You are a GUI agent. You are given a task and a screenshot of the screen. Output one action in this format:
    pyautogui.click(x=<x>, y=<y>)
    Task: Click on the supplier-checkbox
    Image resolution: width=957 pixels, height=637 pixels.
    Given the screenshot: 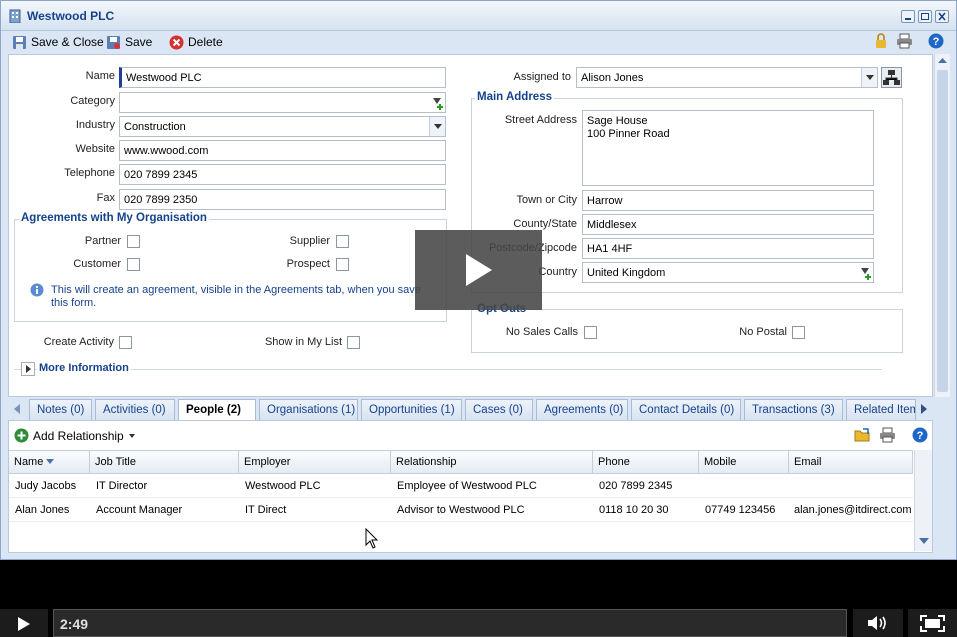 What is the action you would take?
    pyautogui.click(x=342, y=241)
    